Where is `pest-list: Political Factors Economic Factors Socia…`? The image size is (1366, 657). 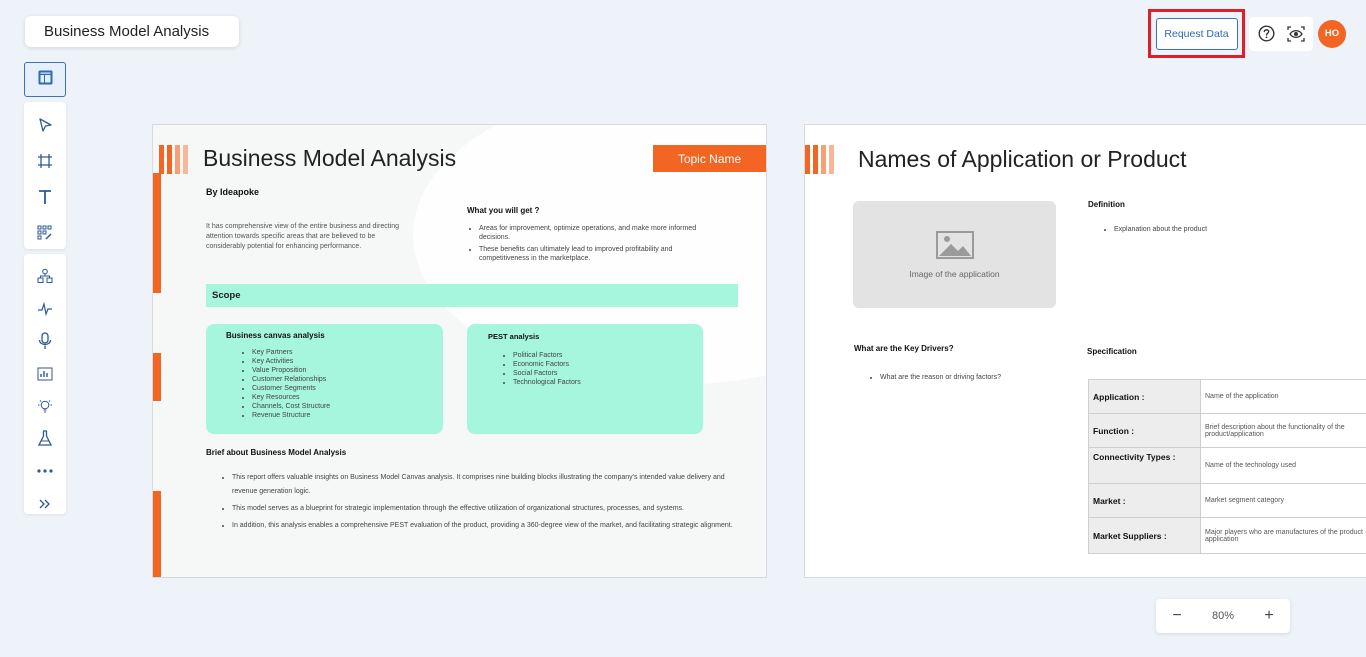
pest-list: Political Factors Economic Factors Socia… is located at coordinates (534, 369).